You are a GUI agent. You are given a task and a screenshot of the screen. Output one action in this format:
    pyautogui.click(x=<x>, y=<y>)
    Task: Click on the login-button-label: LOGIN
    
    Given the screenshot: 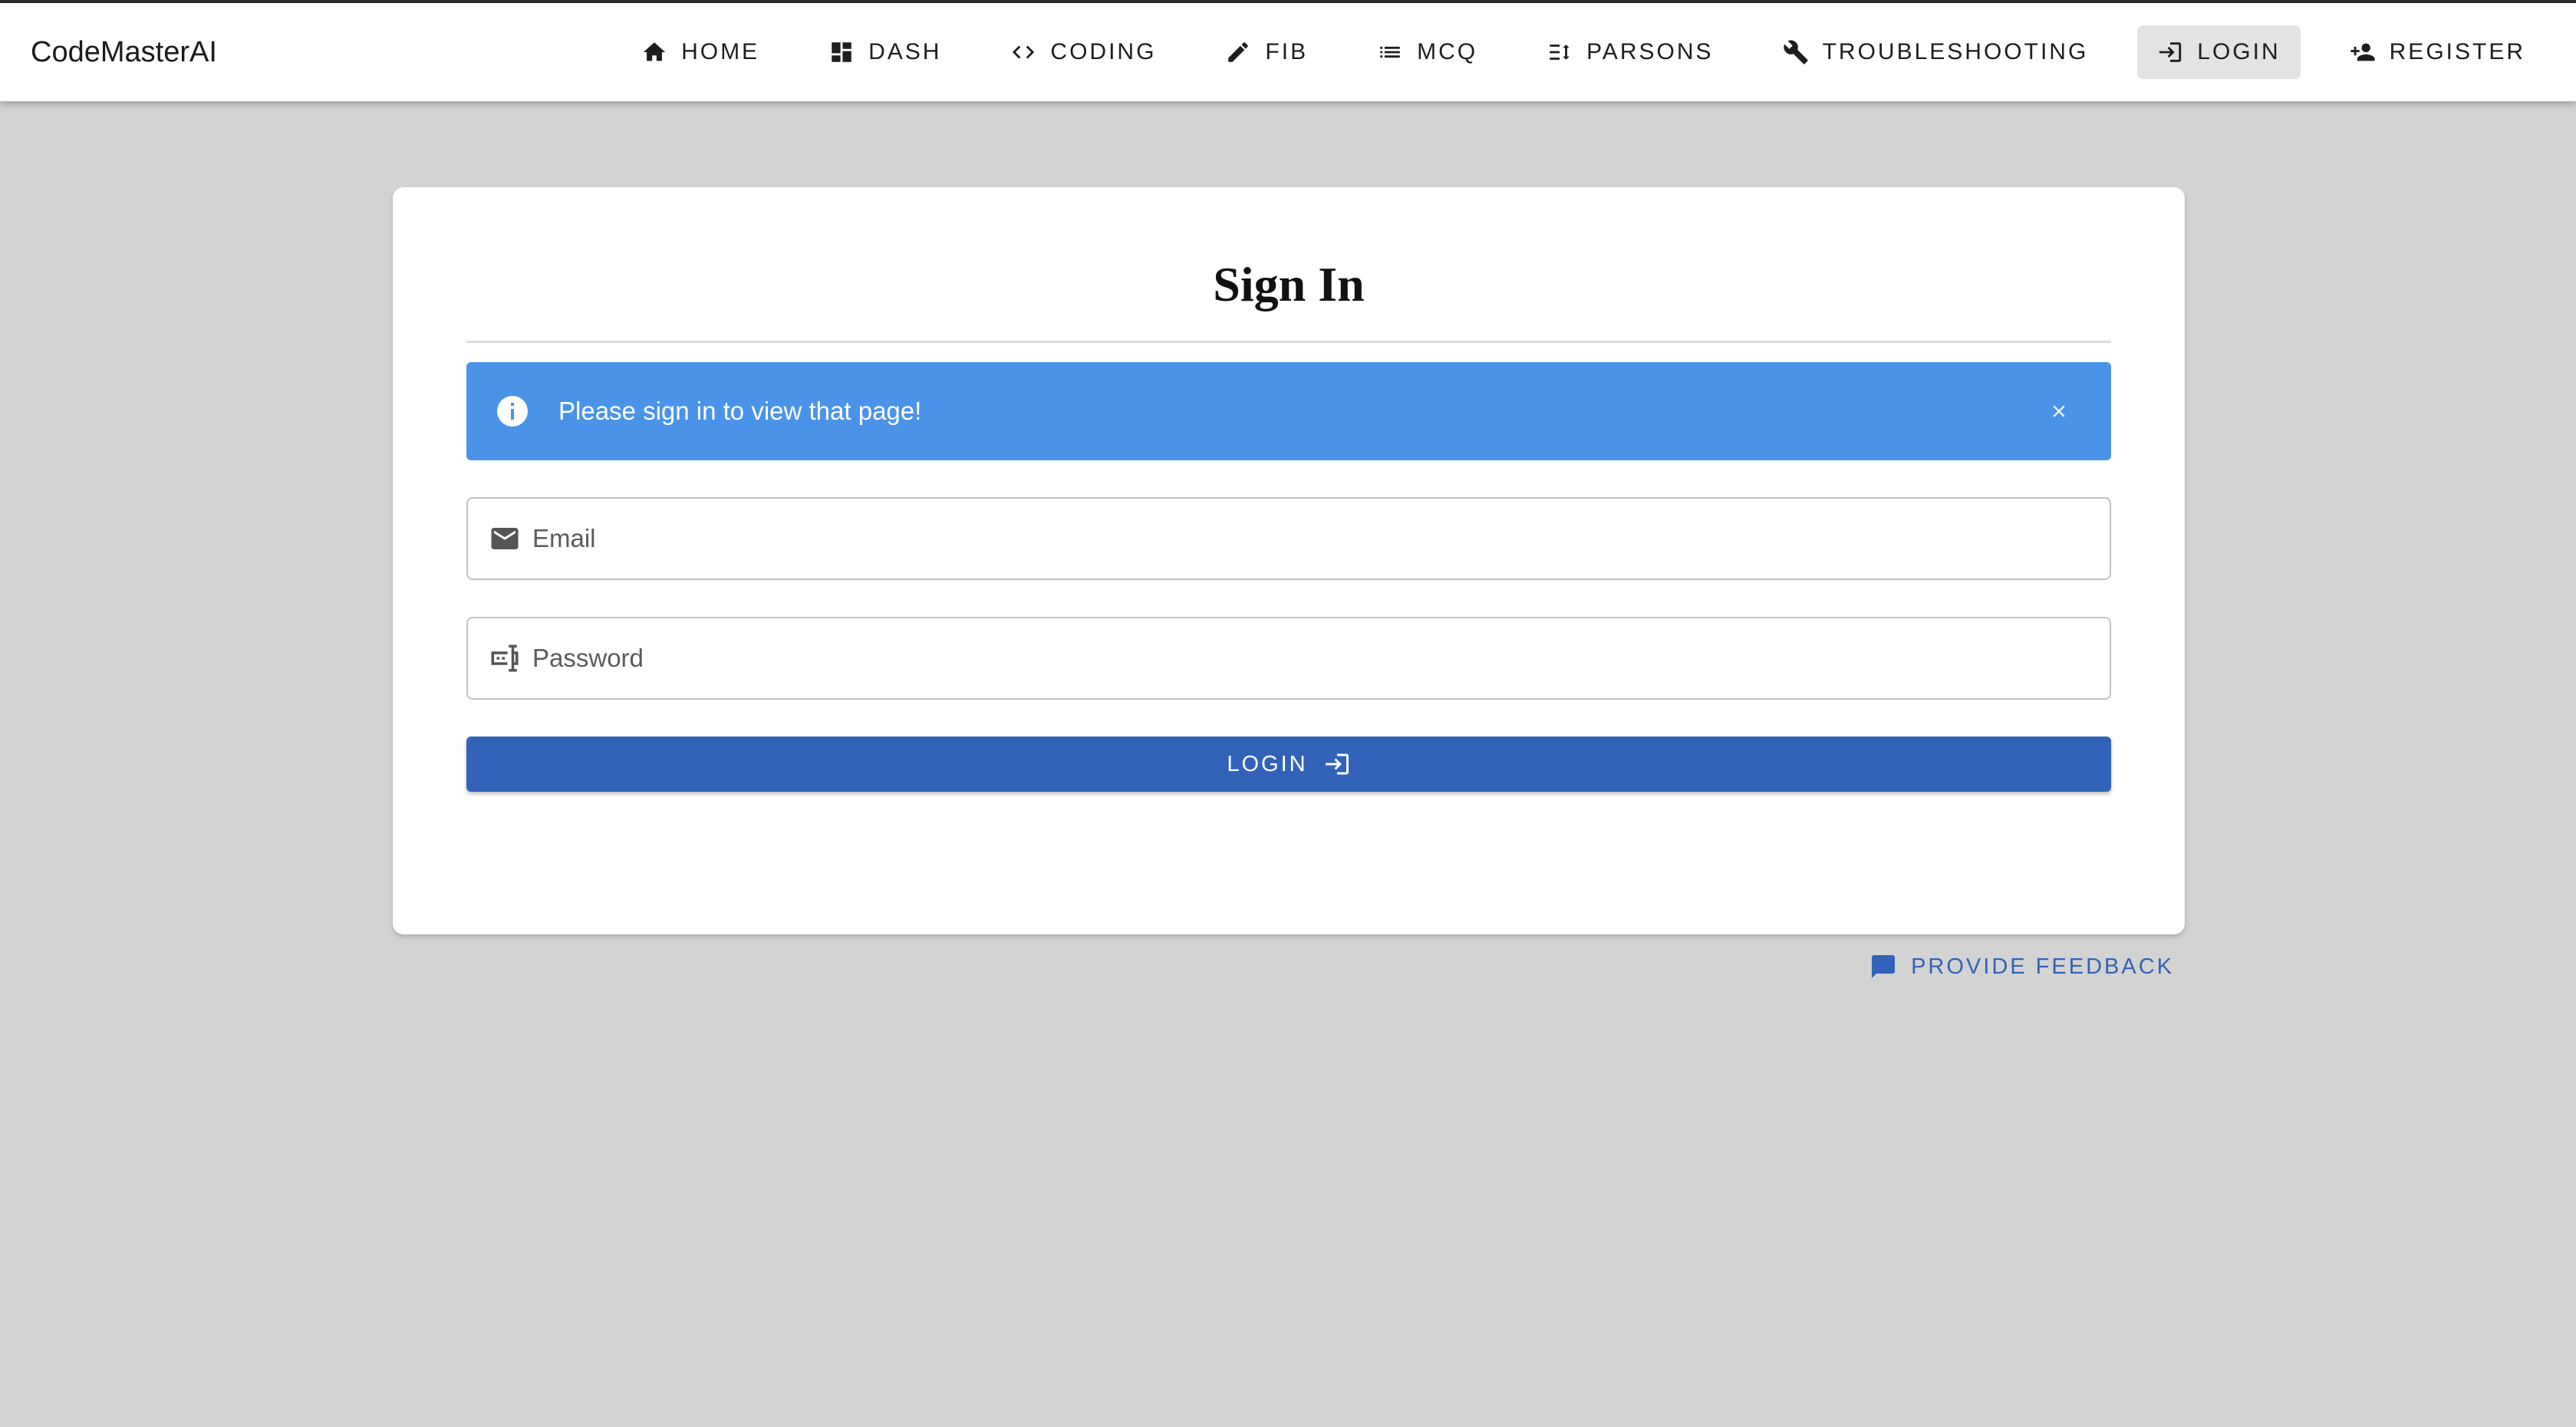 What is the action you would take?
    pyautogui.click(x=1267, y=763)
    